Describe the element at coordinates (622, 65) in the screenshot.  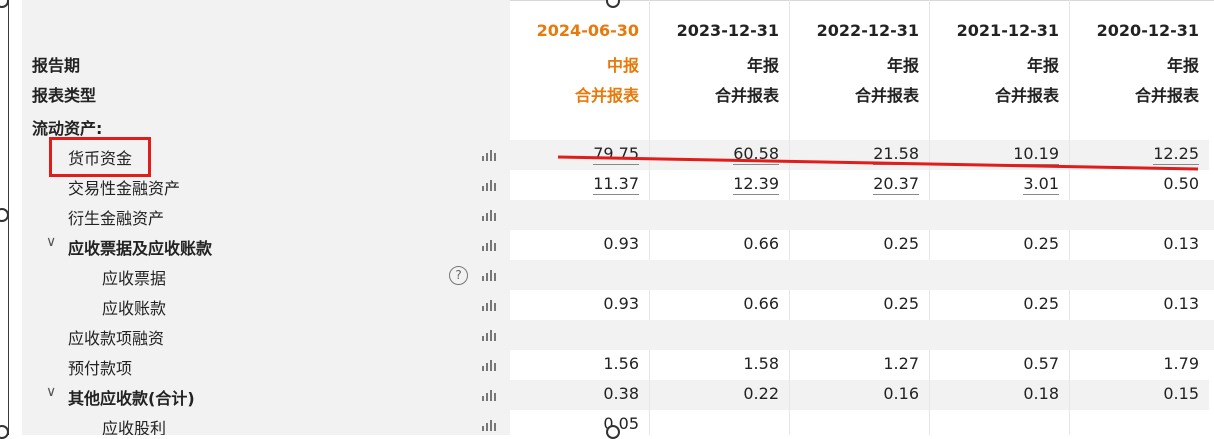
I see `column-period: 中报` at that location.